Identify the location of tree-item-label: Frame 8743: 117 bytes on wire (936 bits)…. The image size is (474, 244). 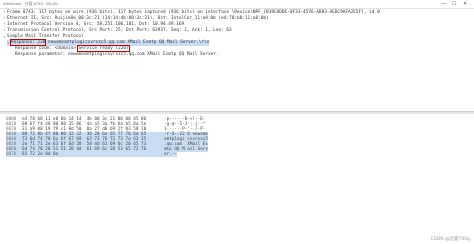
(193, 12).